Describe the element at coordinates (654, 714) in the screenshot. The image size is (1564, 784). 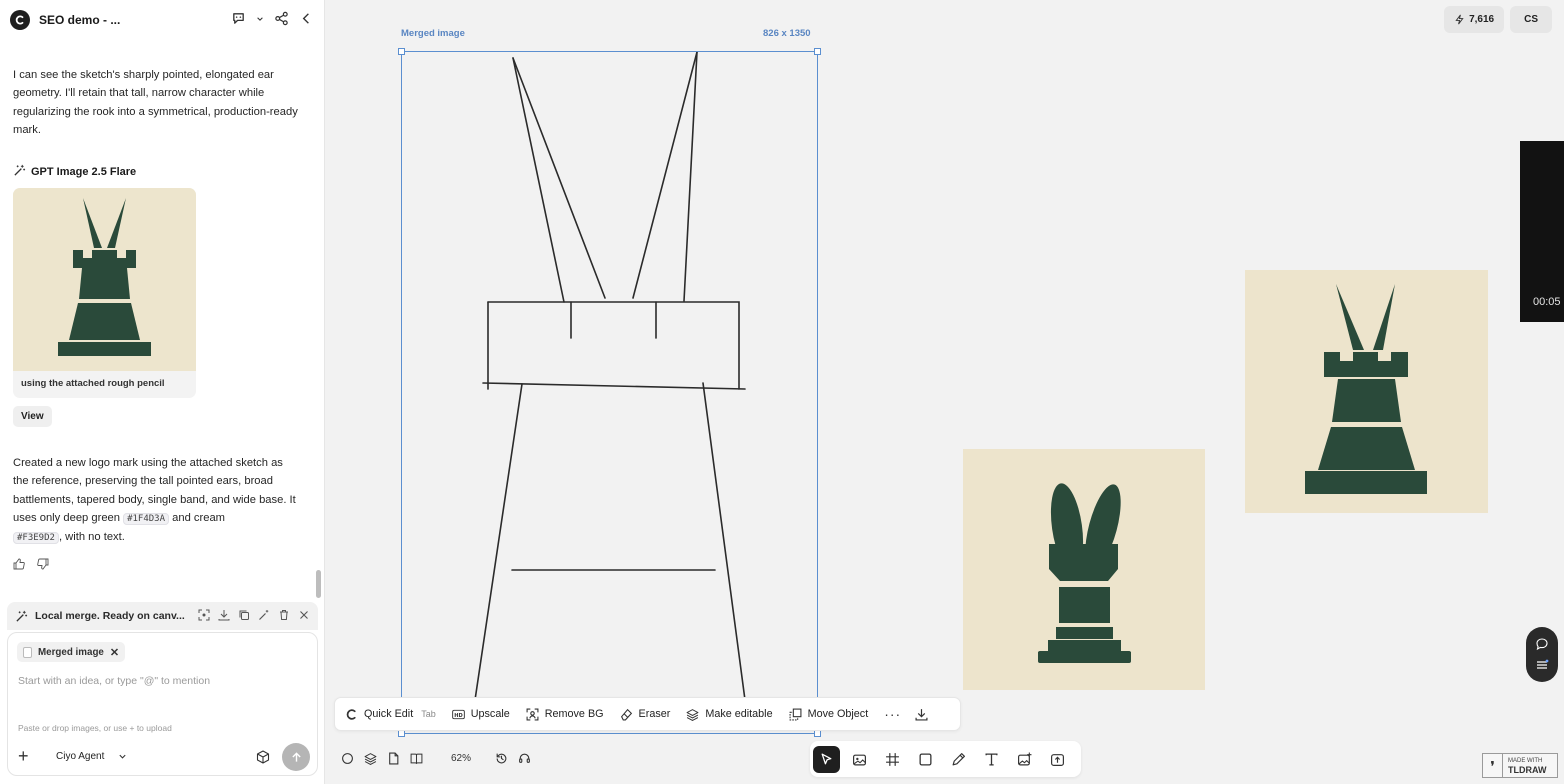
I see `eraser-label: Eraser` at that location.